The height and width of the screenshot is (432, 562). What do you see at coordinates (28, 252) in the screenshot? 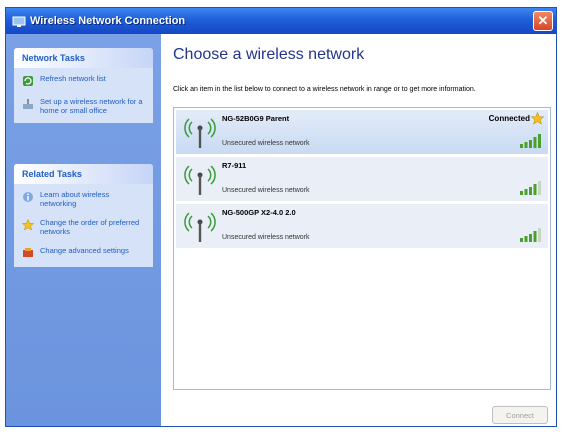
I see `settings-icon` at bounding box center [28, 252].